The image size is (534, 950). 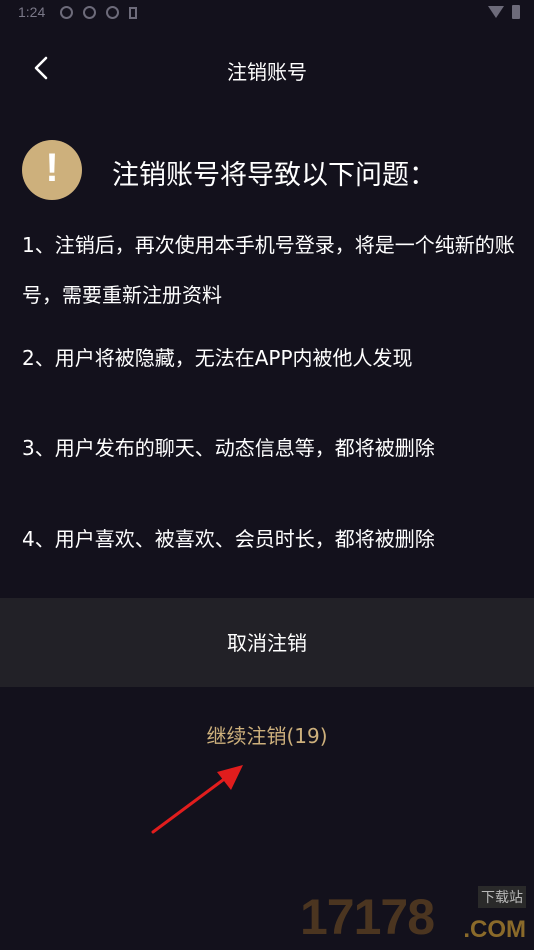 What do you see at coordinates (516, 12) in the screenshot?
I see `battery-icon` at bounding box center [516, 12].